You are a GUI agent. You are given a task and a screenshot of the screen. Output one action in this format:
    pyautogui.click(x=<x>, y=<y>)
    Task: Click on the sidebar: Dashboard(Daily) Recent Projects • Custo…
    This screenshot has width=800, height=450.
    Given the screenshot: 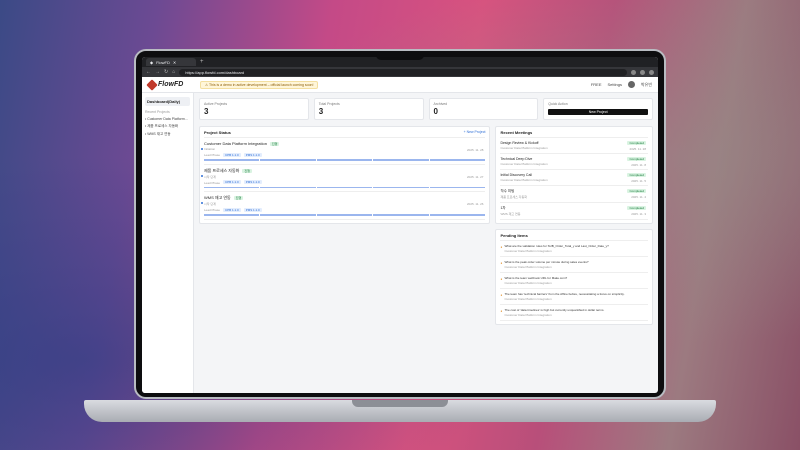 What is the action you would take?
    pyautogui.click(x=168, y=243)
    